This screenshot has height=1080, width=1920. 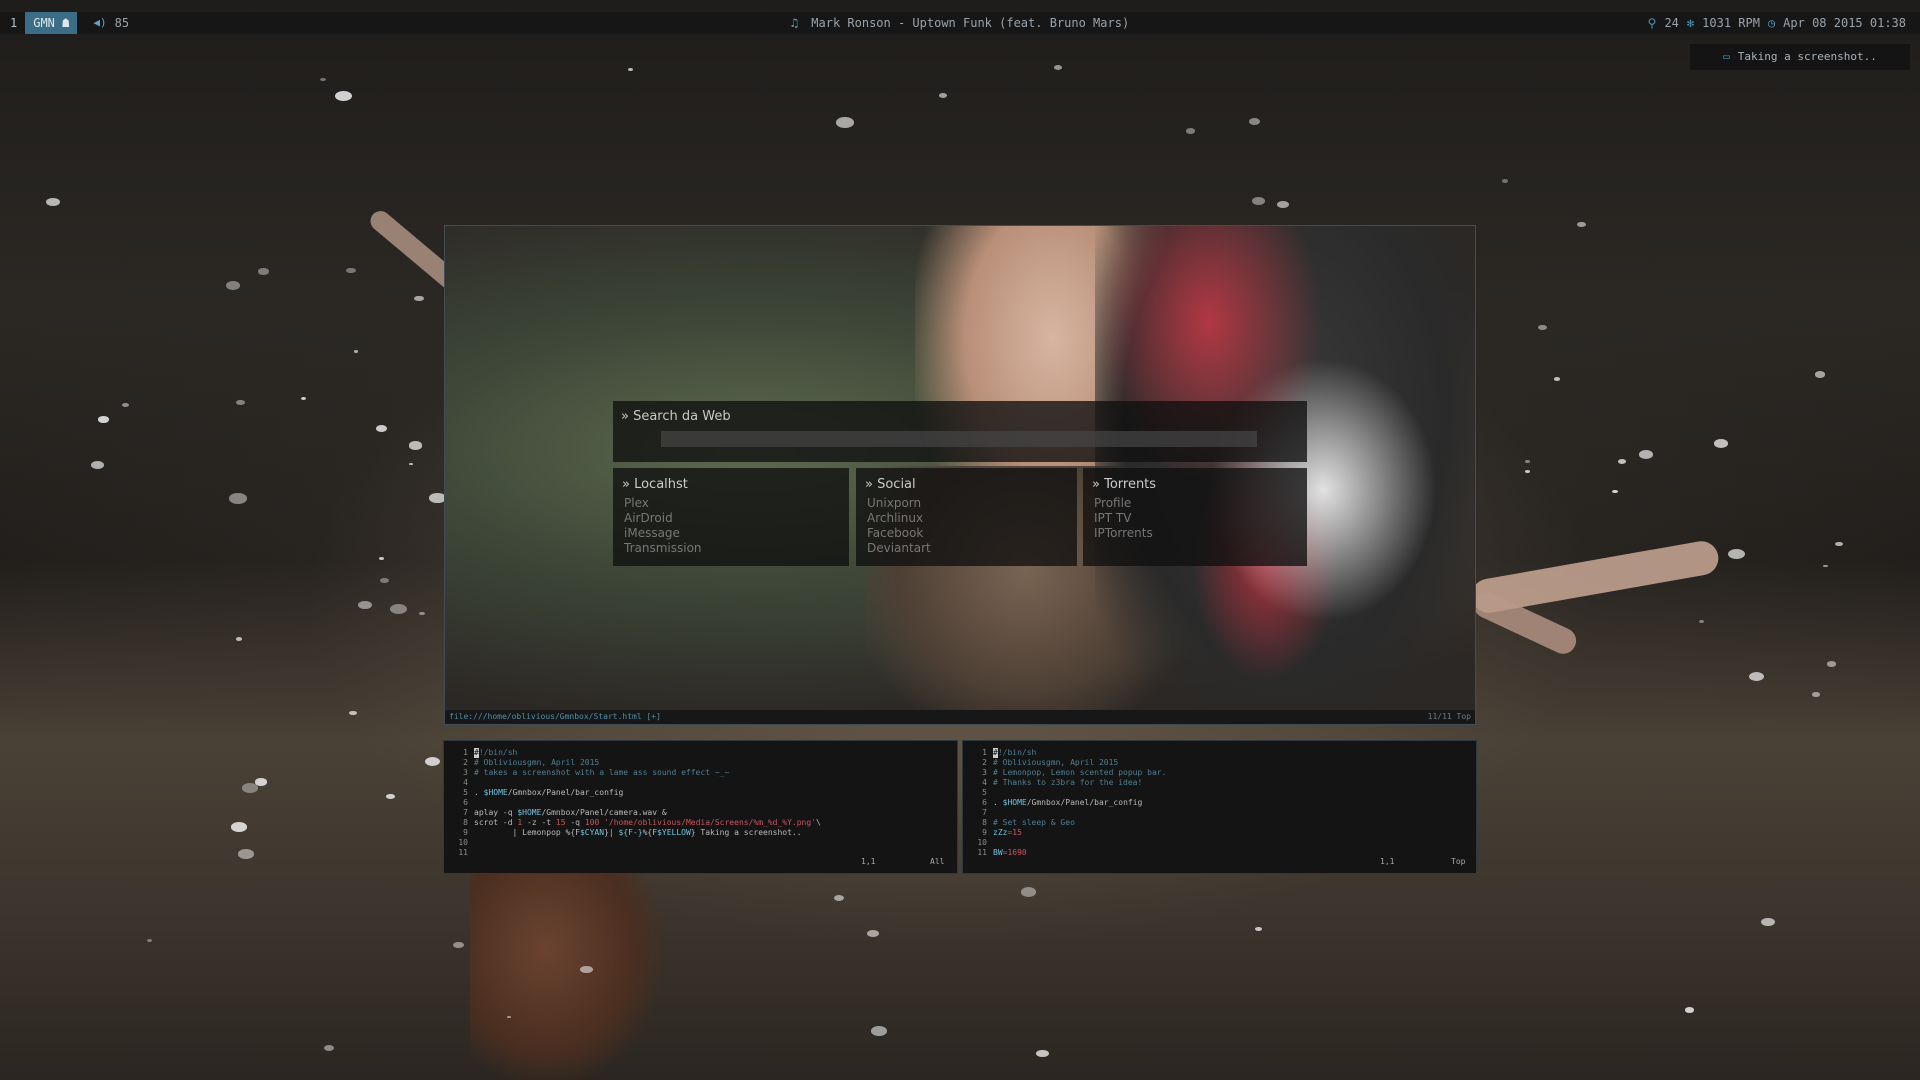 What do you see at coordinates (1067, 823) in the screenshot?
I see `editor-line: 8 # Set sleep & Geo` at bounding box center [1067, 823].